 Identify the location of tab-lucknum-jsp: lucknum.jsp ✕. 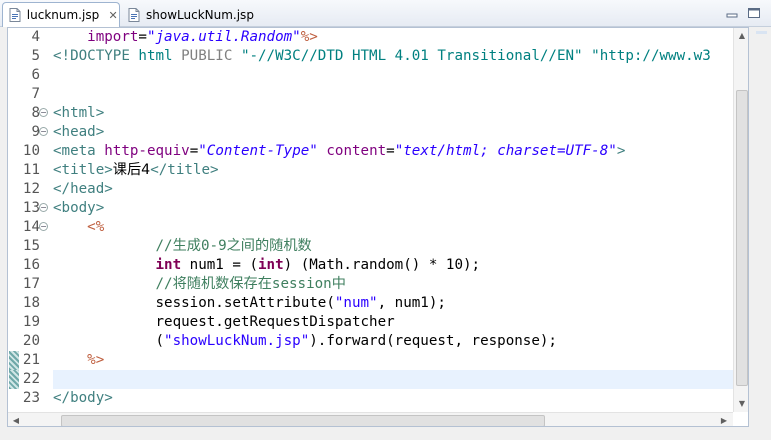
(61, 14).